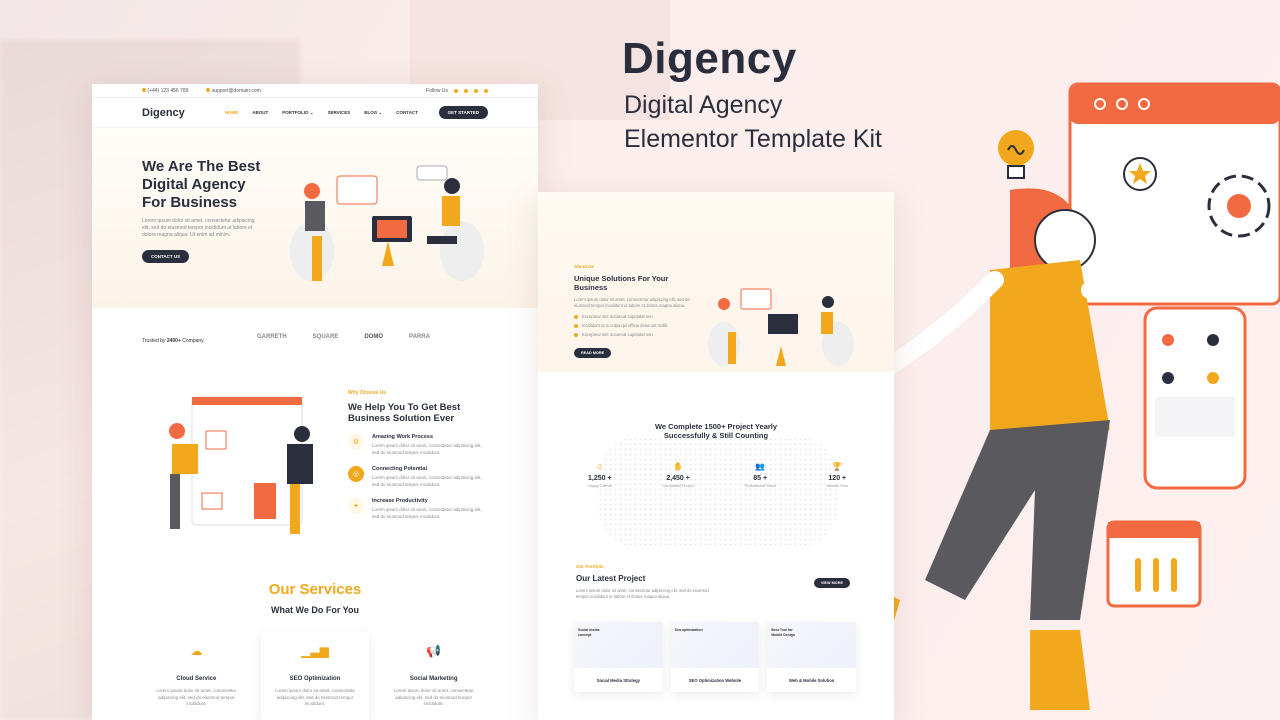  What do you see at coordinates (781, 327) in the screenshot?
I see `about-illustration` at bounding box center [781, 327].